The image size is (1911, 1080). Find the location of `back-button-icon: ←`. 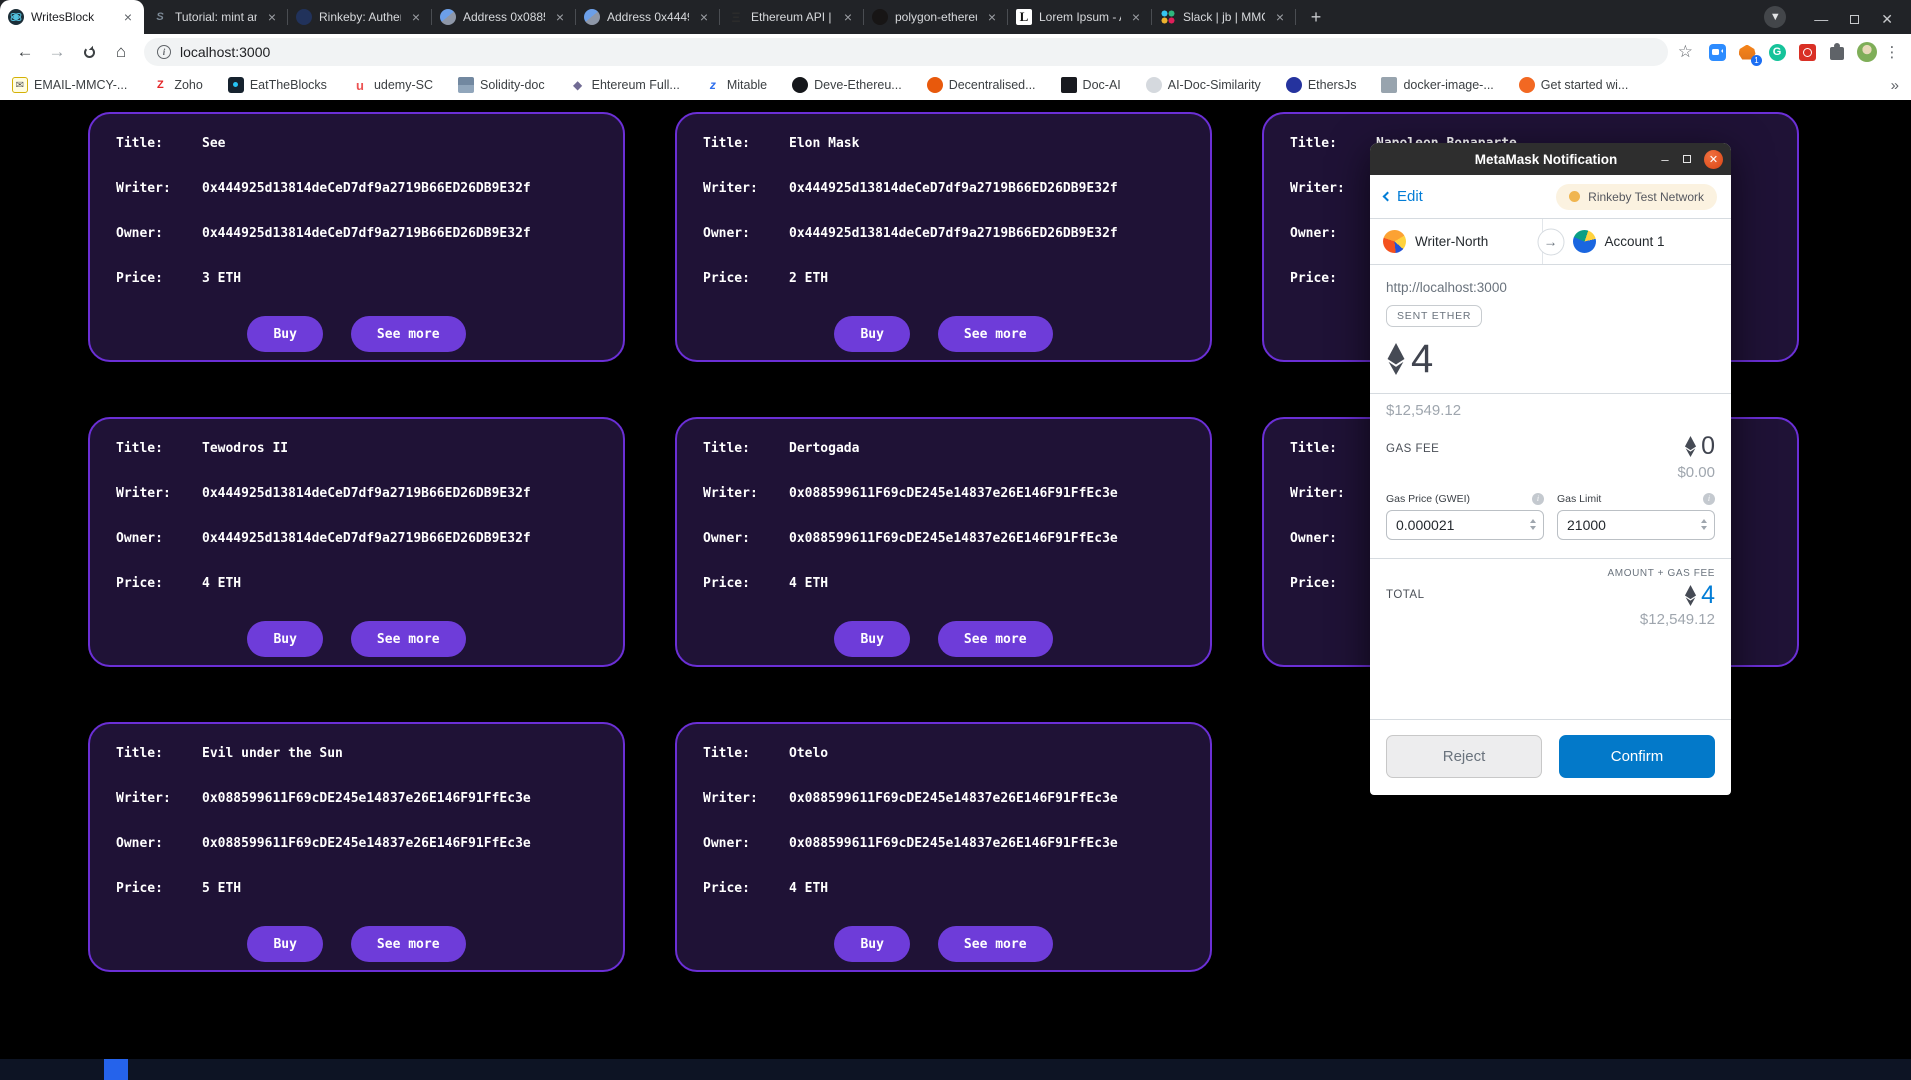

back-button-icon: ← is located at coordinates (25, 52).